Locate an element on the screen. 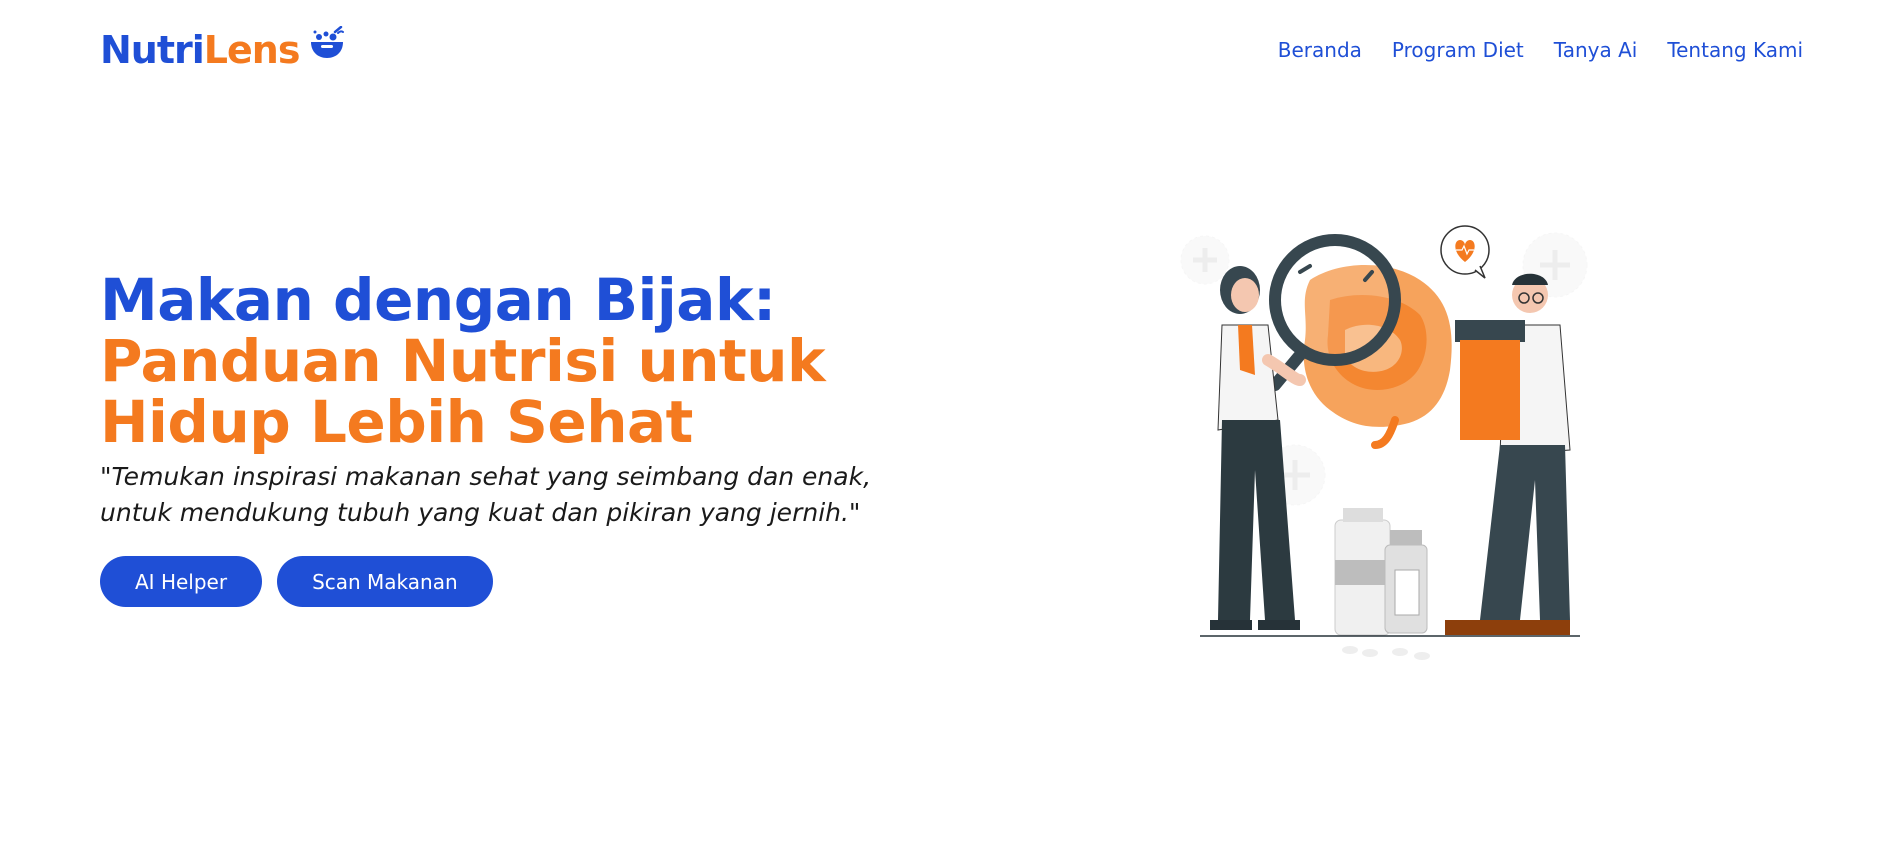  scan-makanan-button: Scan Makanan is located at coordinates (385, 581).